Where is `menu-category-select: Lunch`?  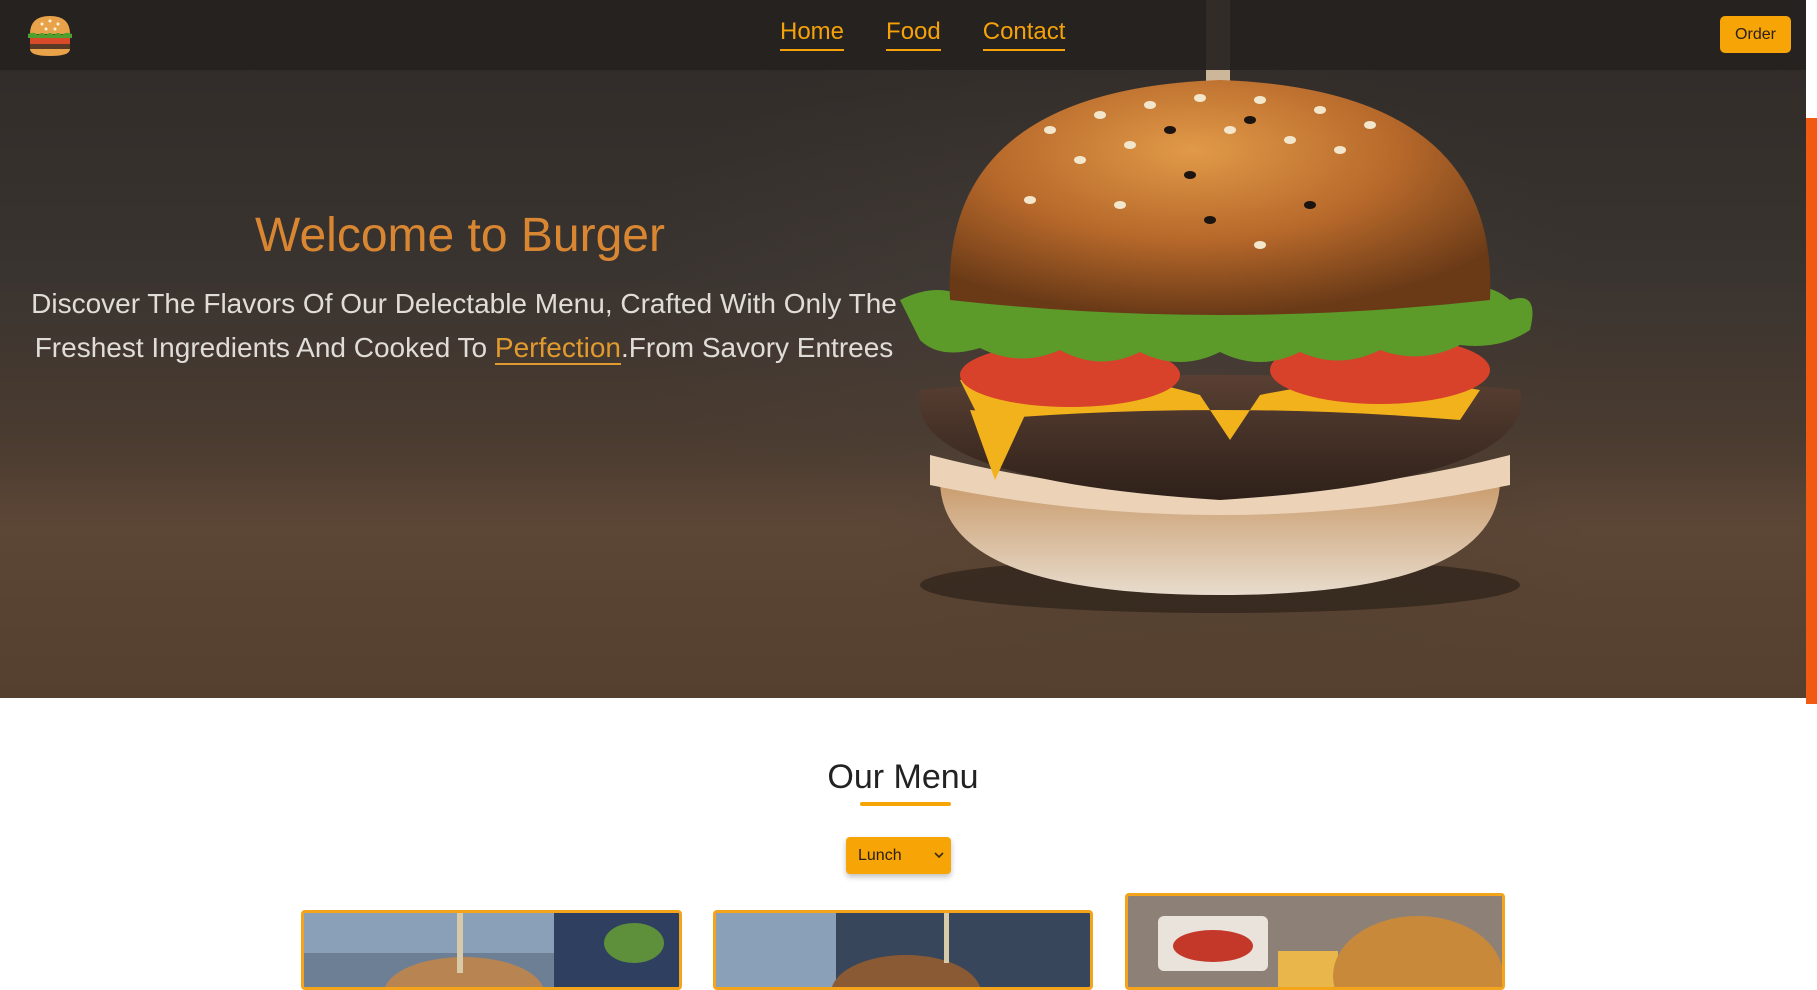 menu-category-select: Lunch is located at coordinates (898, 855).